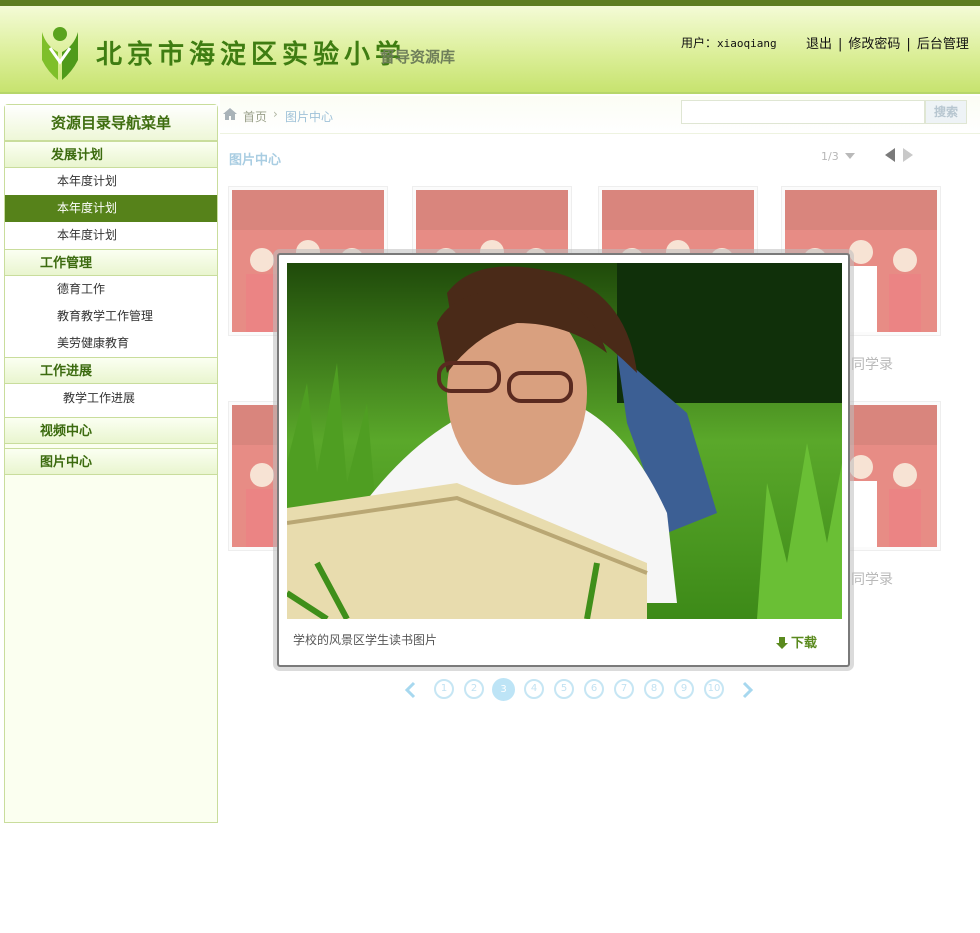  I want to click on pagination-page: 8, so click(654, 689).